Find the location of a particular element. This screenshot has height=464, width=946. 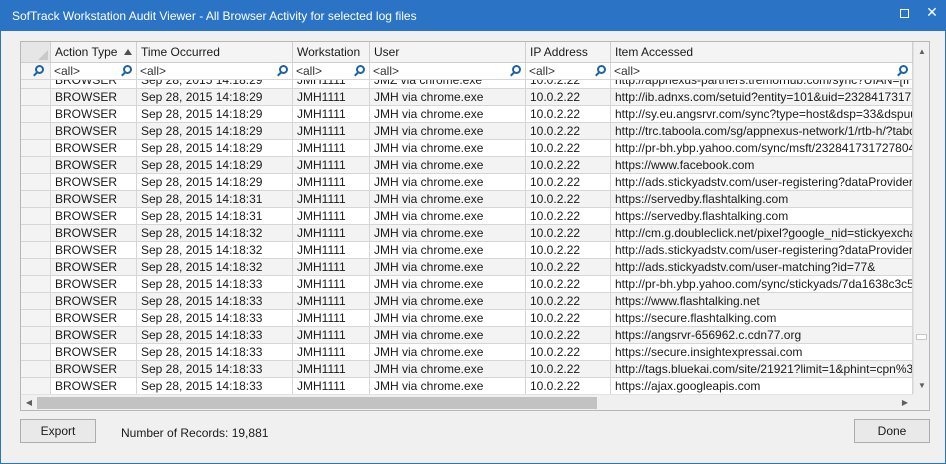

scroll-right-icon: ▶ is located at coordinates (905, 402).